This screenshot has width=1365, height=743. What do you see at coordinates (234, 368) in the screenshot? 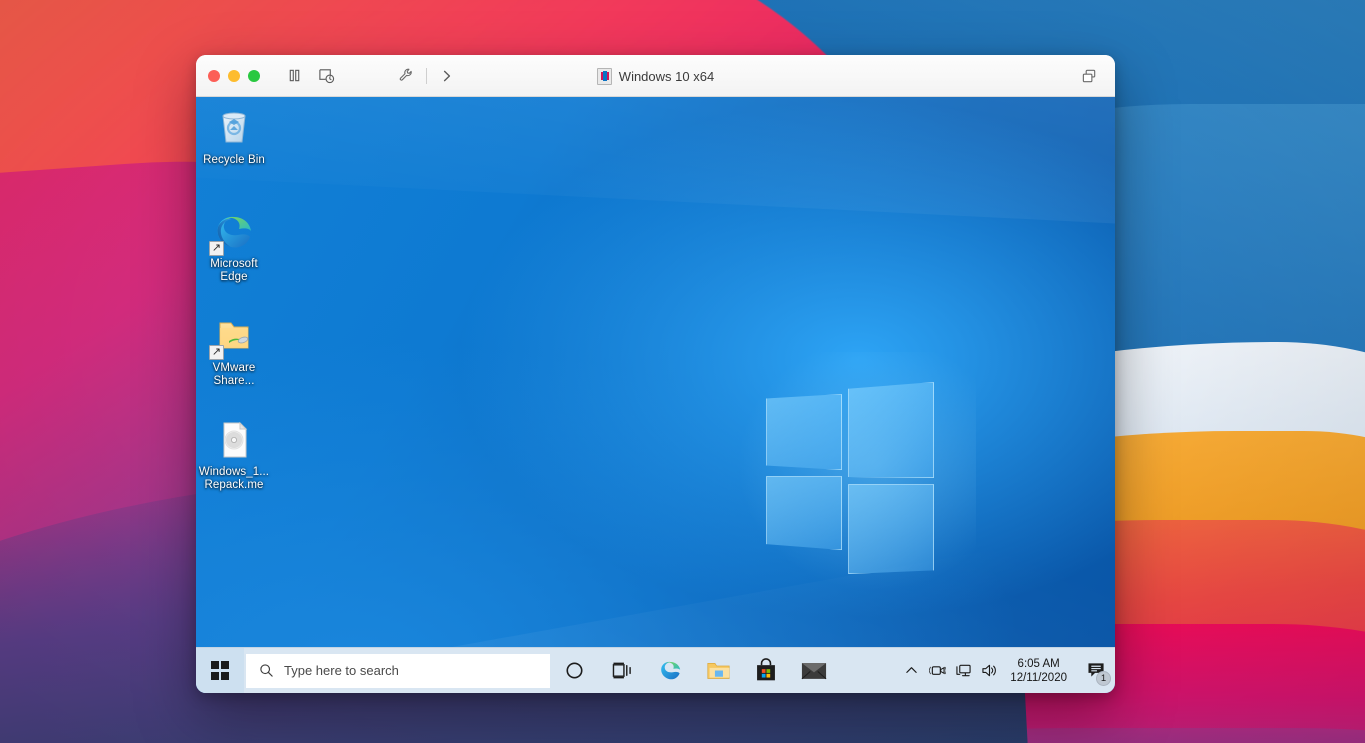
I see `desktop-icon-label-line1: VMware` at bounding box center [234, 368].